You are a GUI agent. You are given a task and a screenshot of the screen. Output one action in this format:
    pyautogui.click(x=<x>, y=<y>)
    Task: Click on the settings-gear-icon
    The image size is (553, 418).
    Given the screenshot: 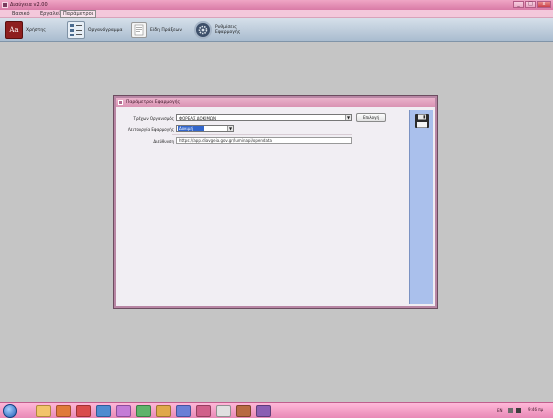 What is the action you would take?
    pyautogui.click(x=203, y=30)
    